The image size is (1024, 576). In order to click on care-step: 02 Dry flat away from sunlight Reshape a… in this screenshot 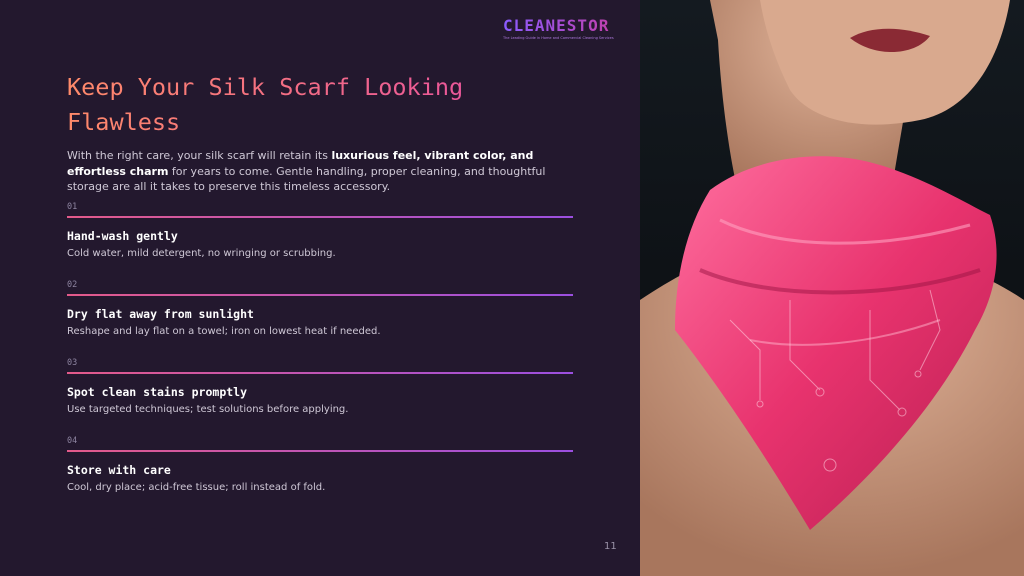, I will do `click(320, 308)`.